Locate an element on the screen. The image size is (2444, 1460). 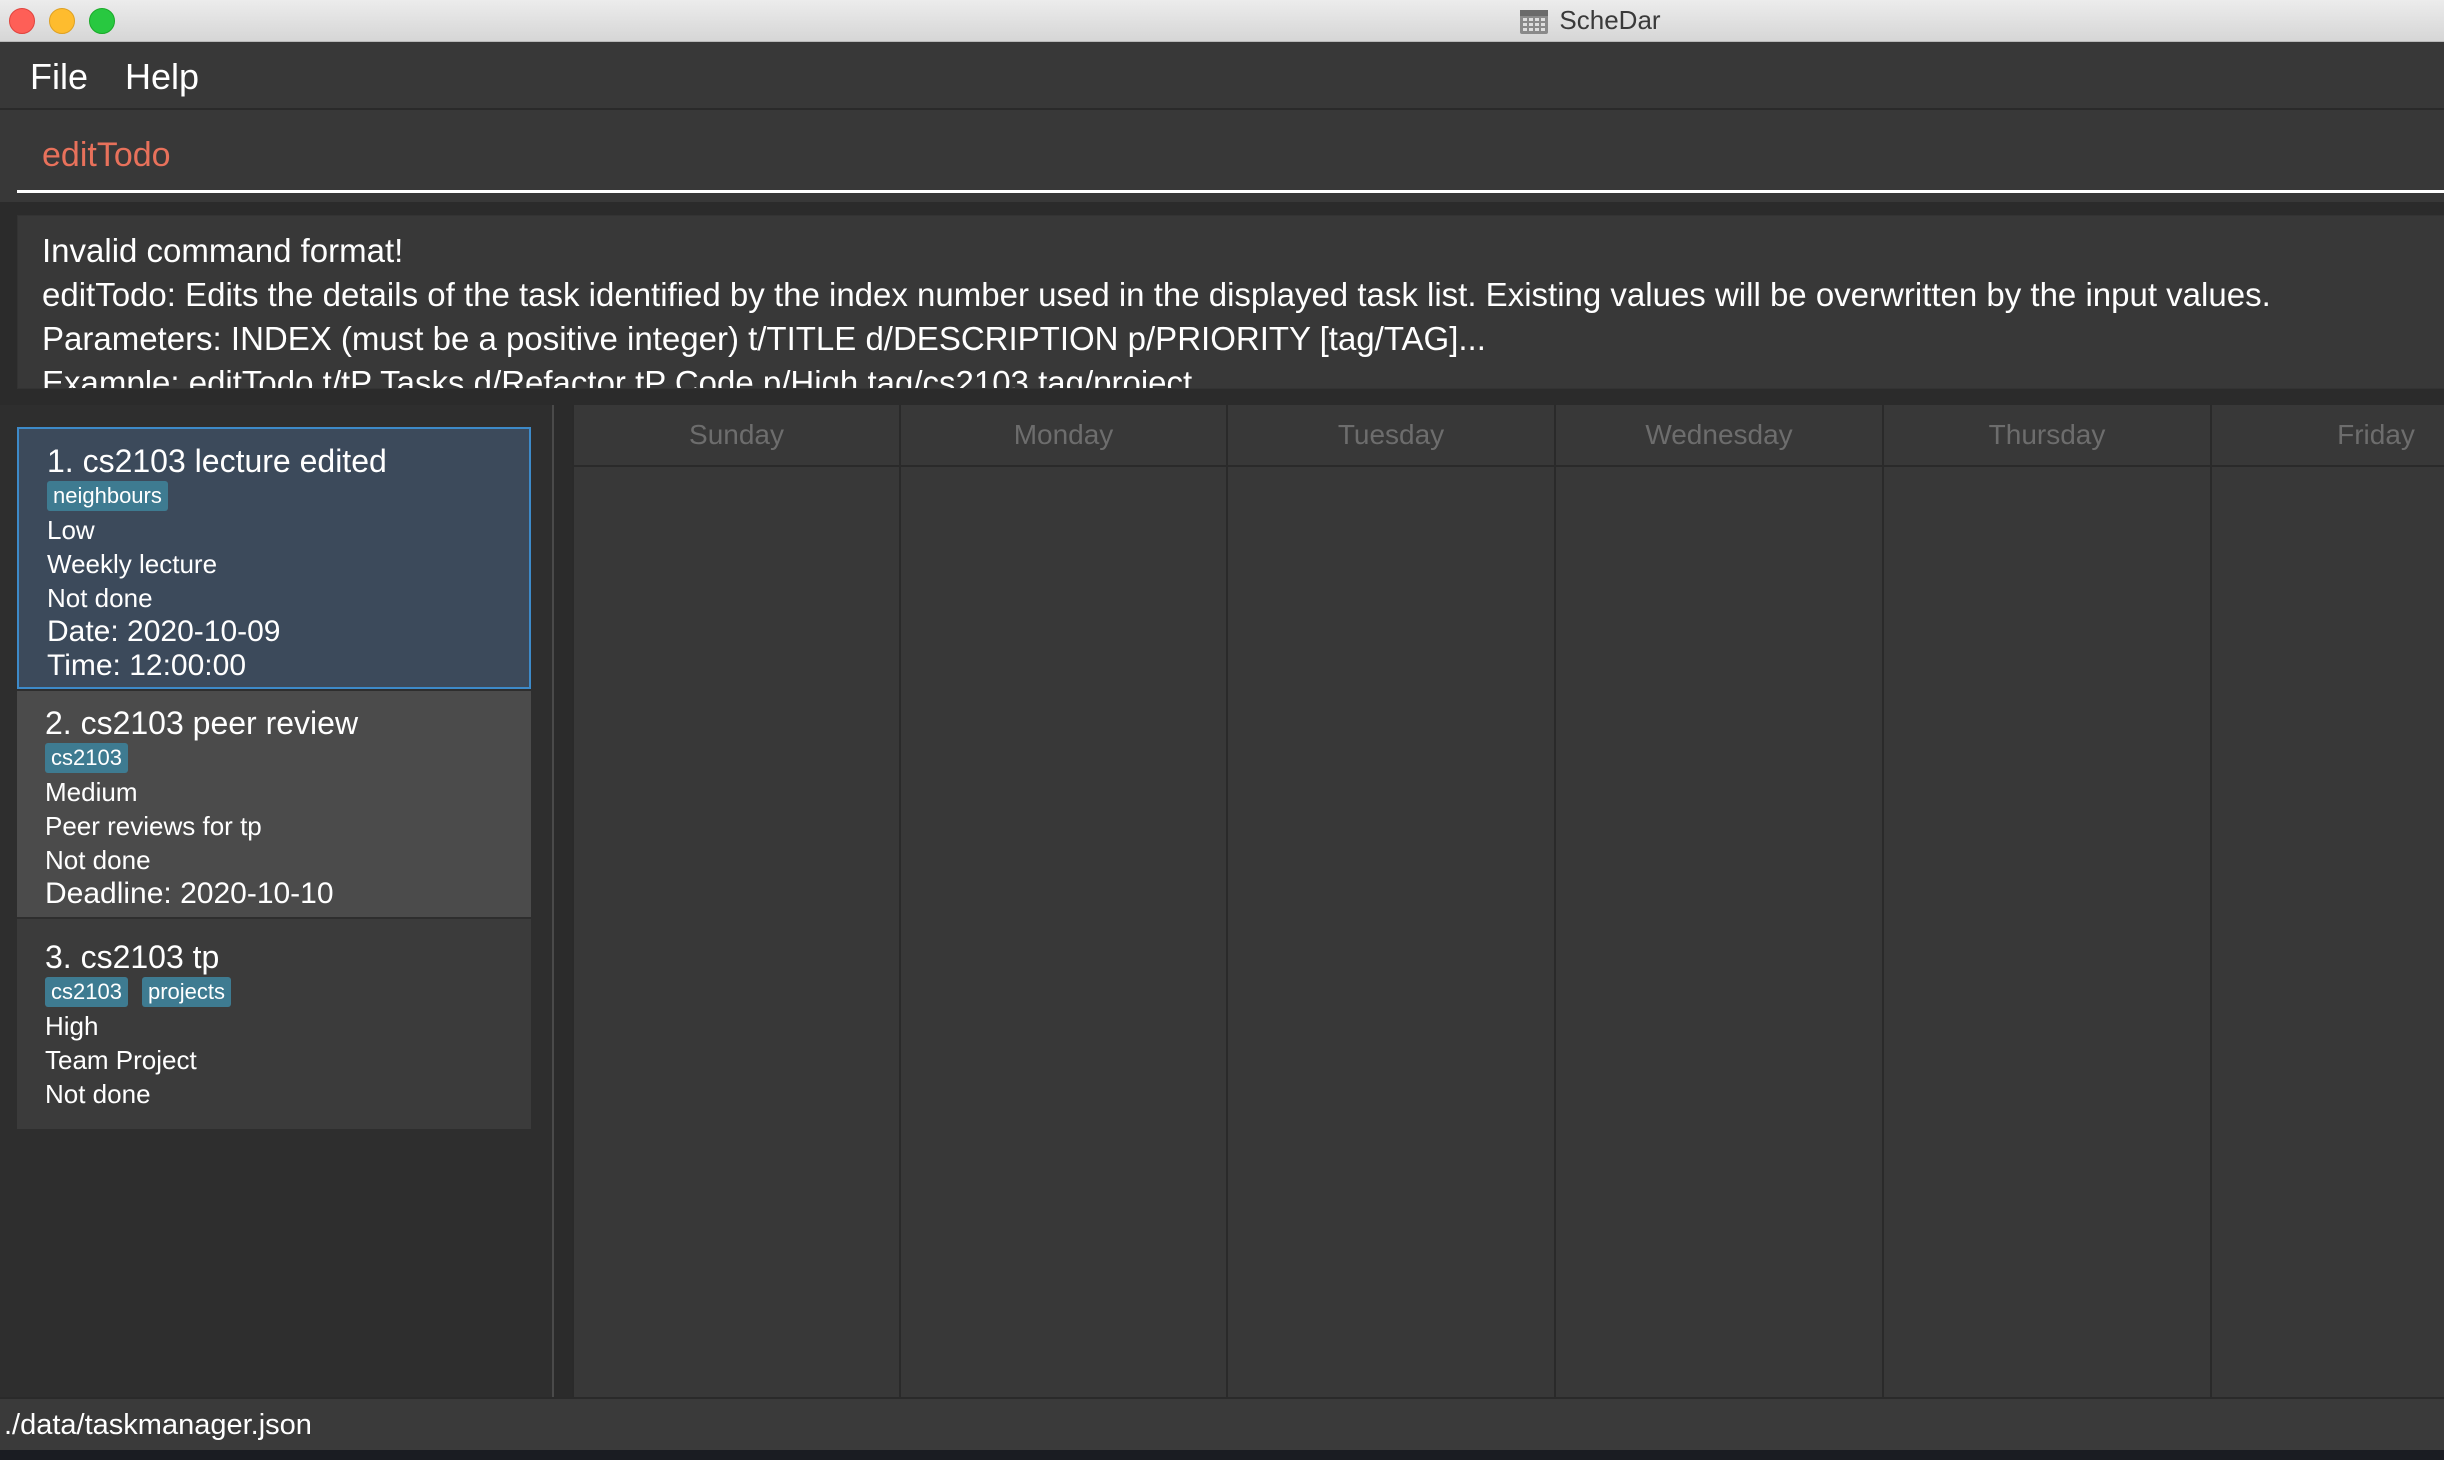
calendar-icon is located at coordinates (1534, 21).